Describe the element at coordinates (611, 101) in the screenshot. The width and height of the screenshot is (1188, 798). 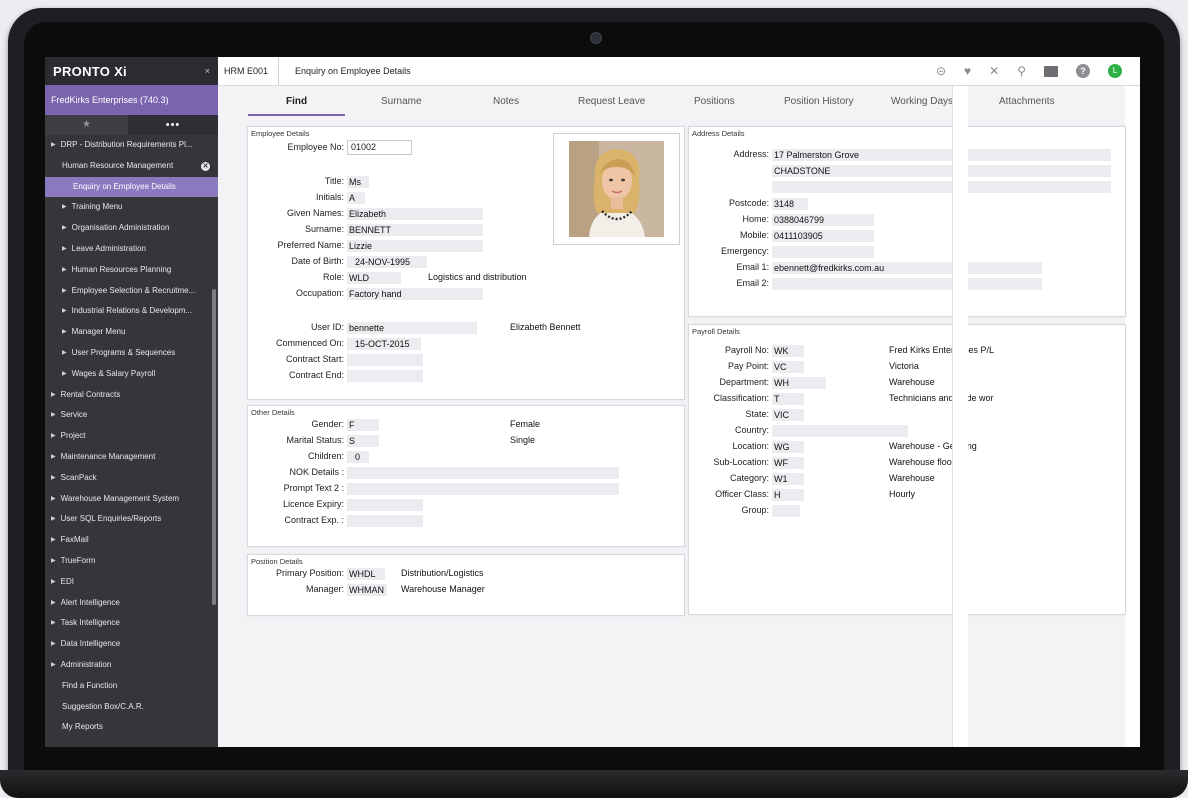
I see `tab-request-leave: Request Leave` at that location.